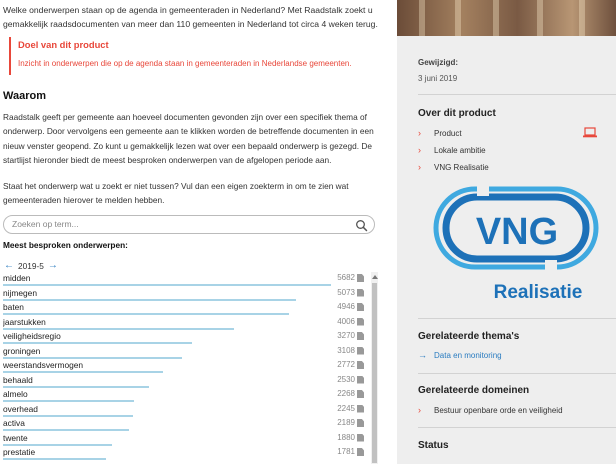 The height and width of the screenshot is (464, 616). What do you see at coordinates (346, 408) in the screenshot?
I see `topic-count: 2245` at bounding box center [346, 408].